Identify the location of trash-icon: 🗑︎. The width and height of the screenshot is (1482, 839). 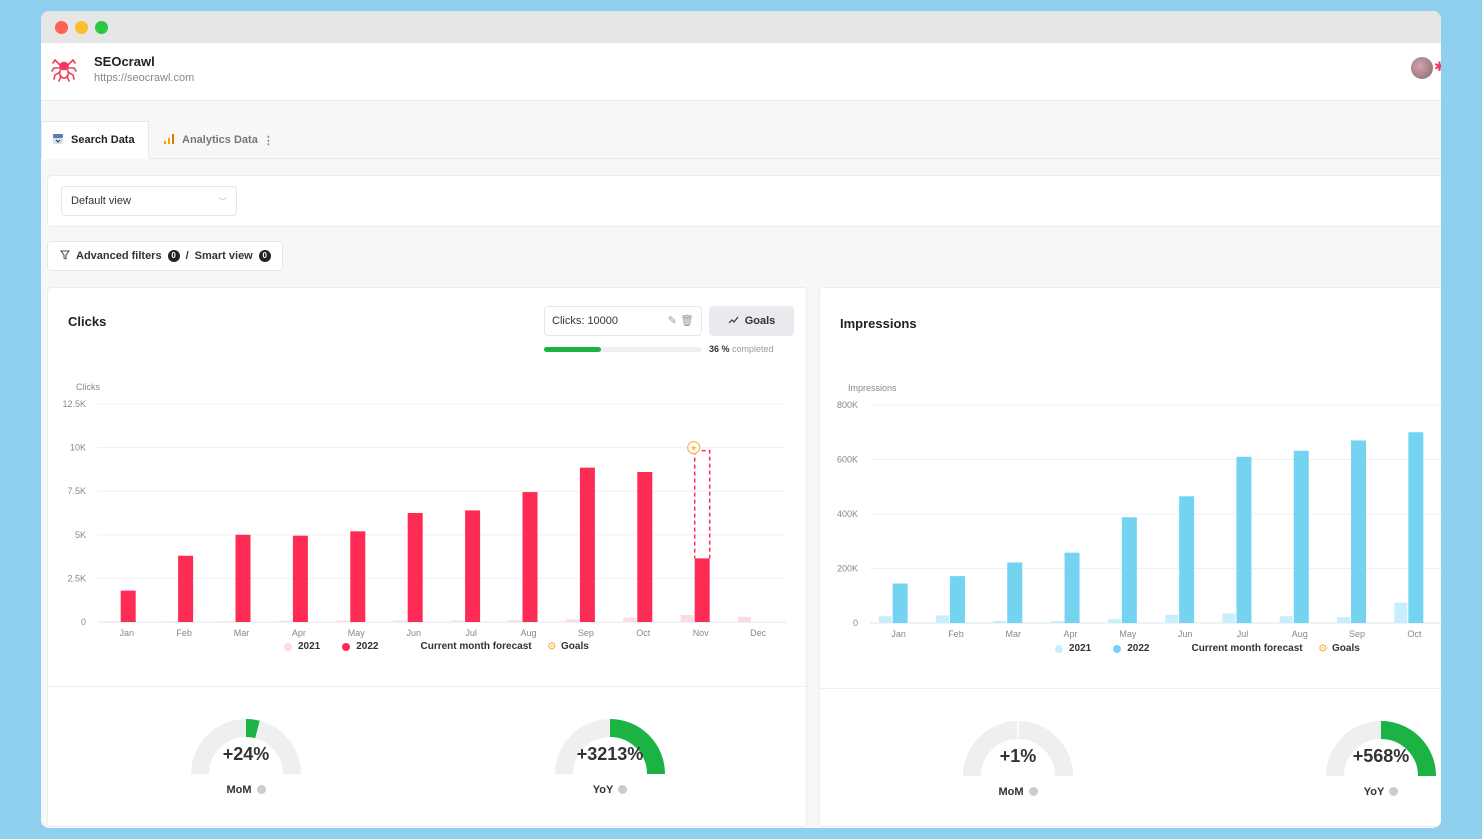
(687, 320).